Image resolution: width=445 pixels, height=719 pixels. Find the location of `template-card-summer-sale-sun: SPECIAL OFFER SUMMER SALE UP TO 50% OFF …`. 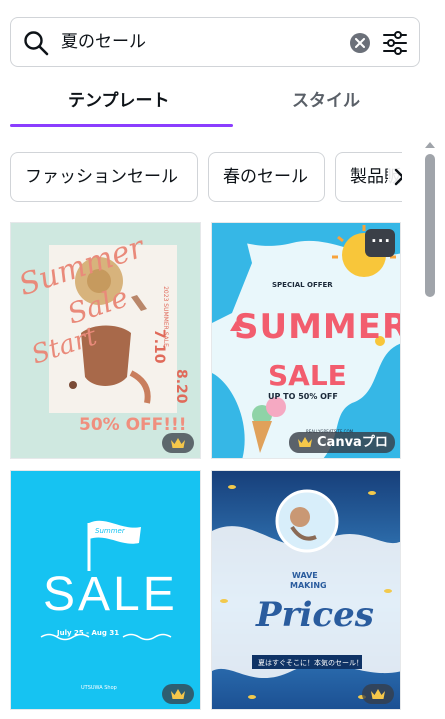

template-card-summer-sale-sun: SPECIAL OFFER SUMMER SALE UP TO 50% OFF … is located at coordinates (306, 340).